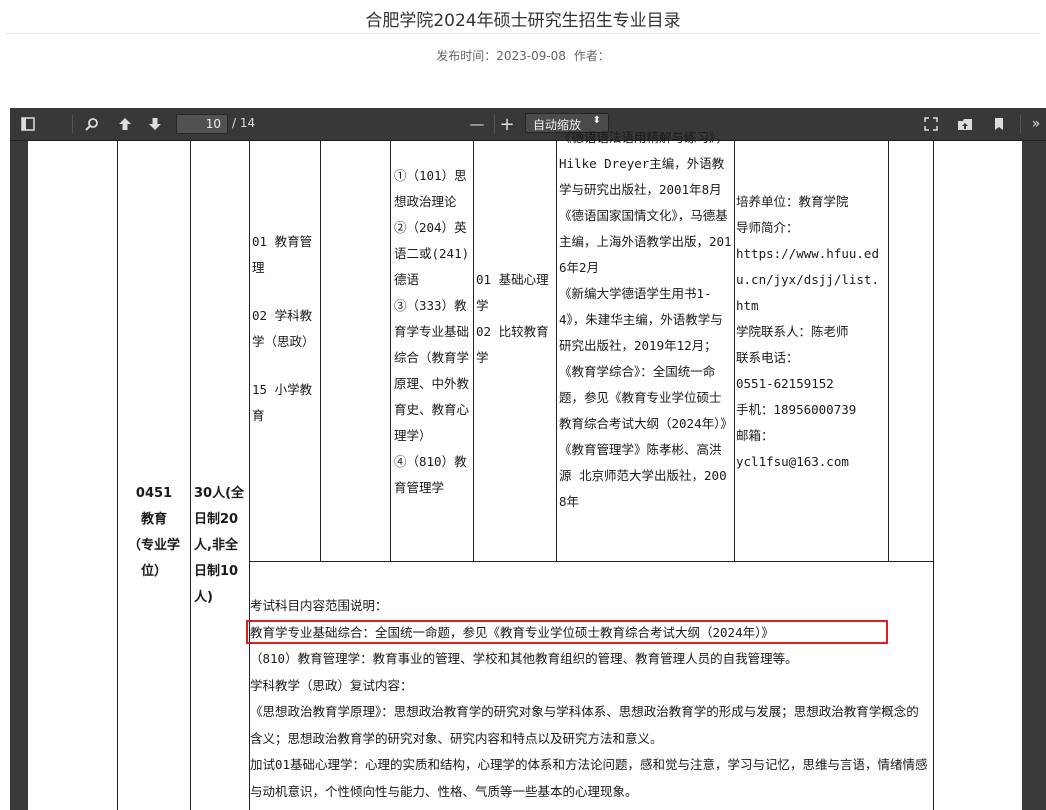 The height and width of the screenshot is (810, 1046). I want to click on highlight-box, so click(567, 632).